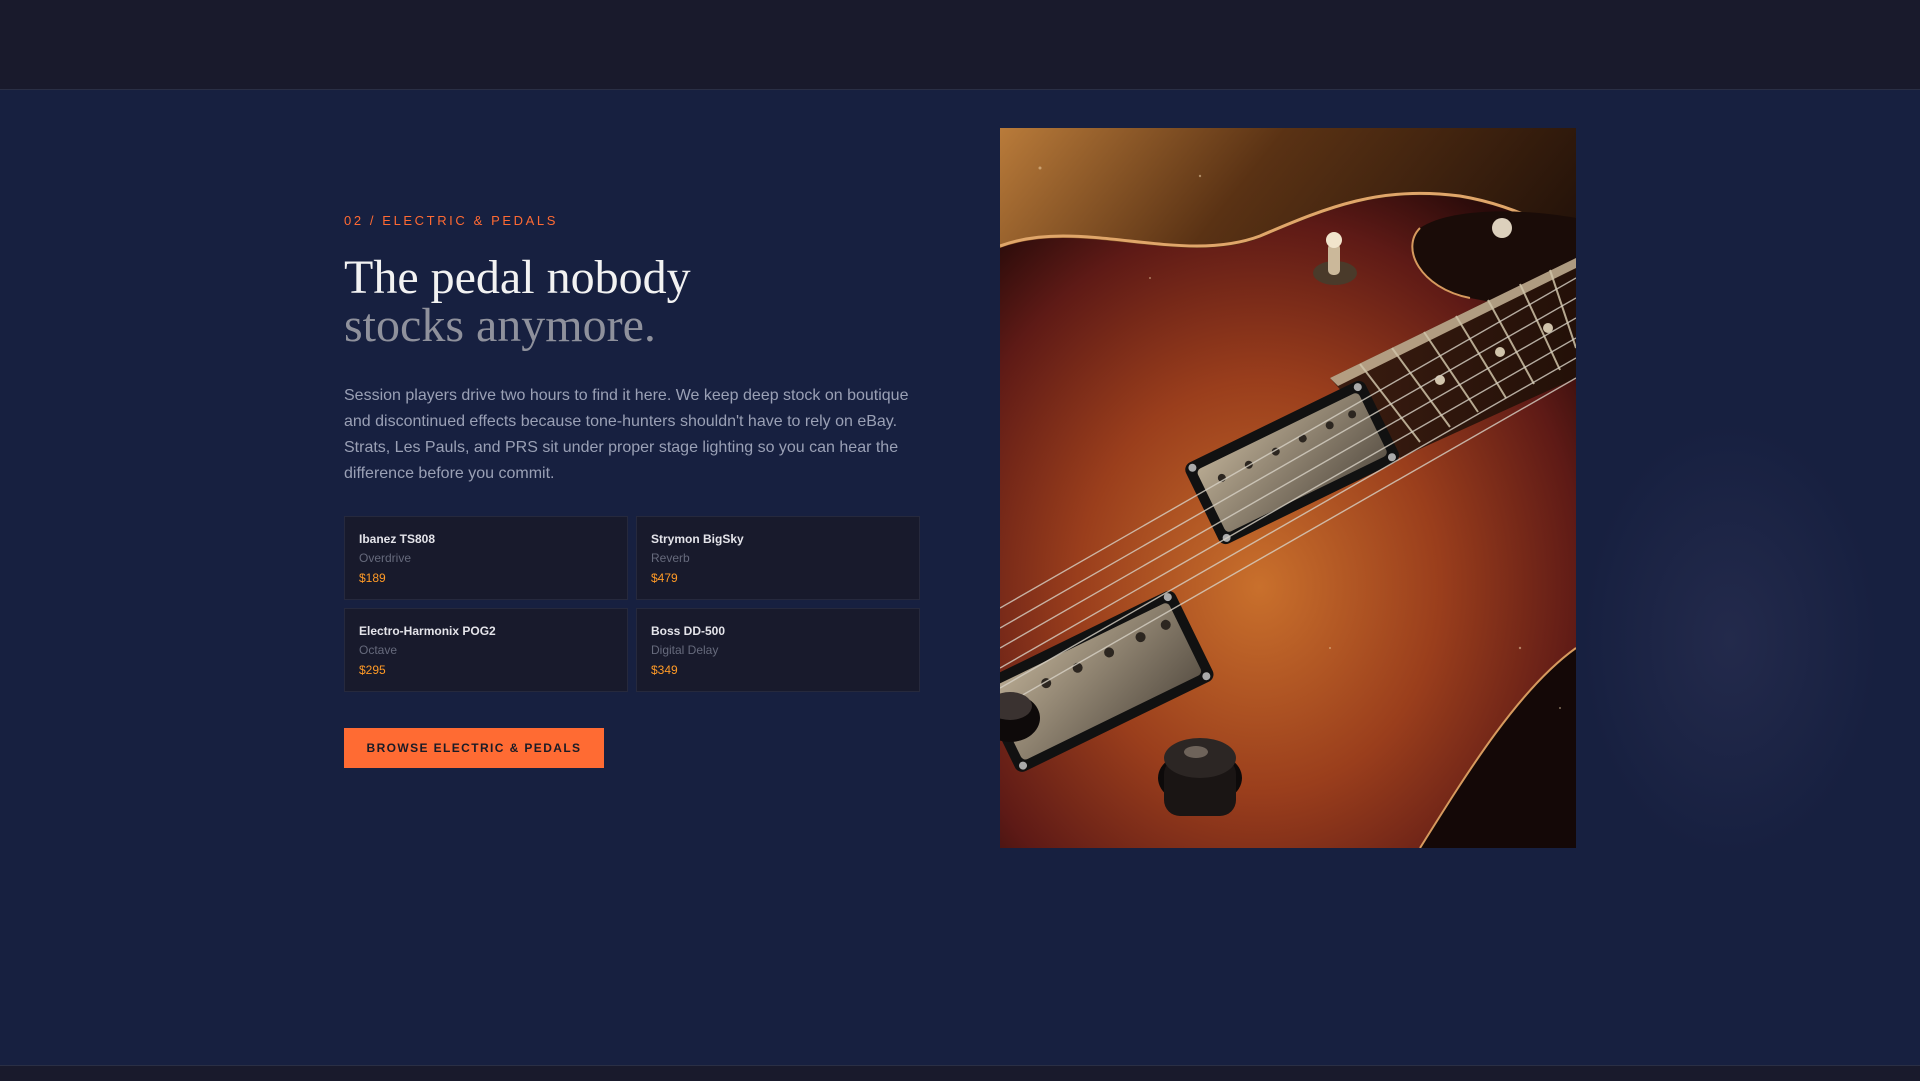  I want to click on product-name: Strymon BigSky, so click(697, 539).